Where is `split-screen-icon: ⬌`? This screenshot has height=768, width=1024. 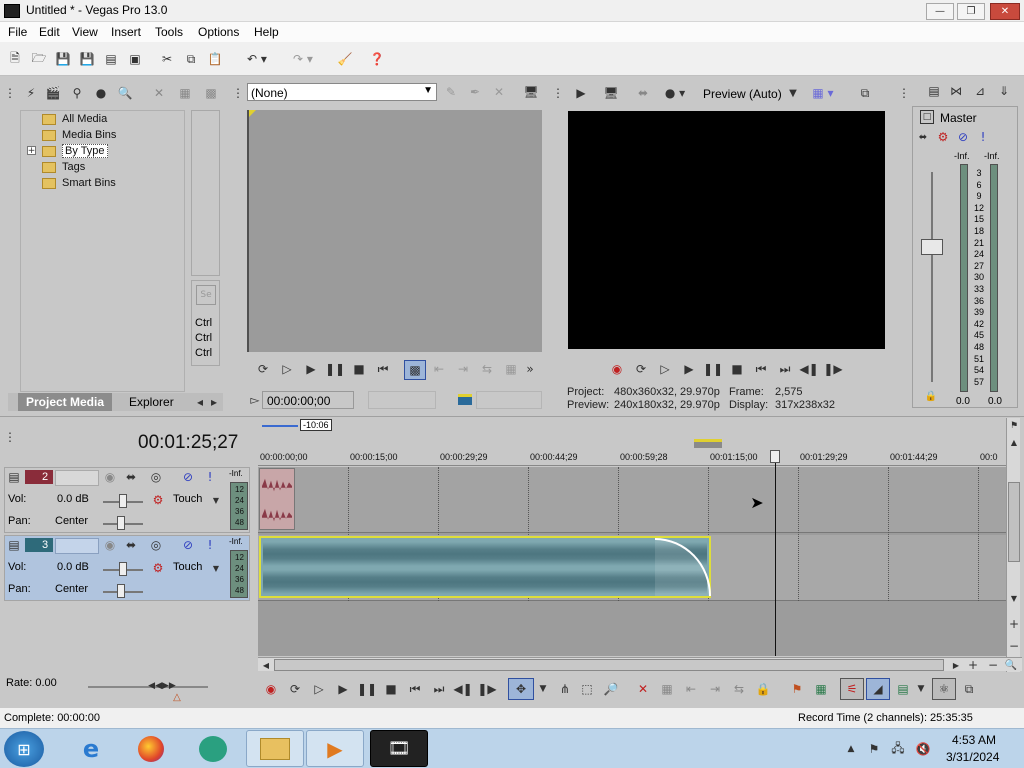
split-screen-icon: ⬌ is located at coordinates (643, 93).